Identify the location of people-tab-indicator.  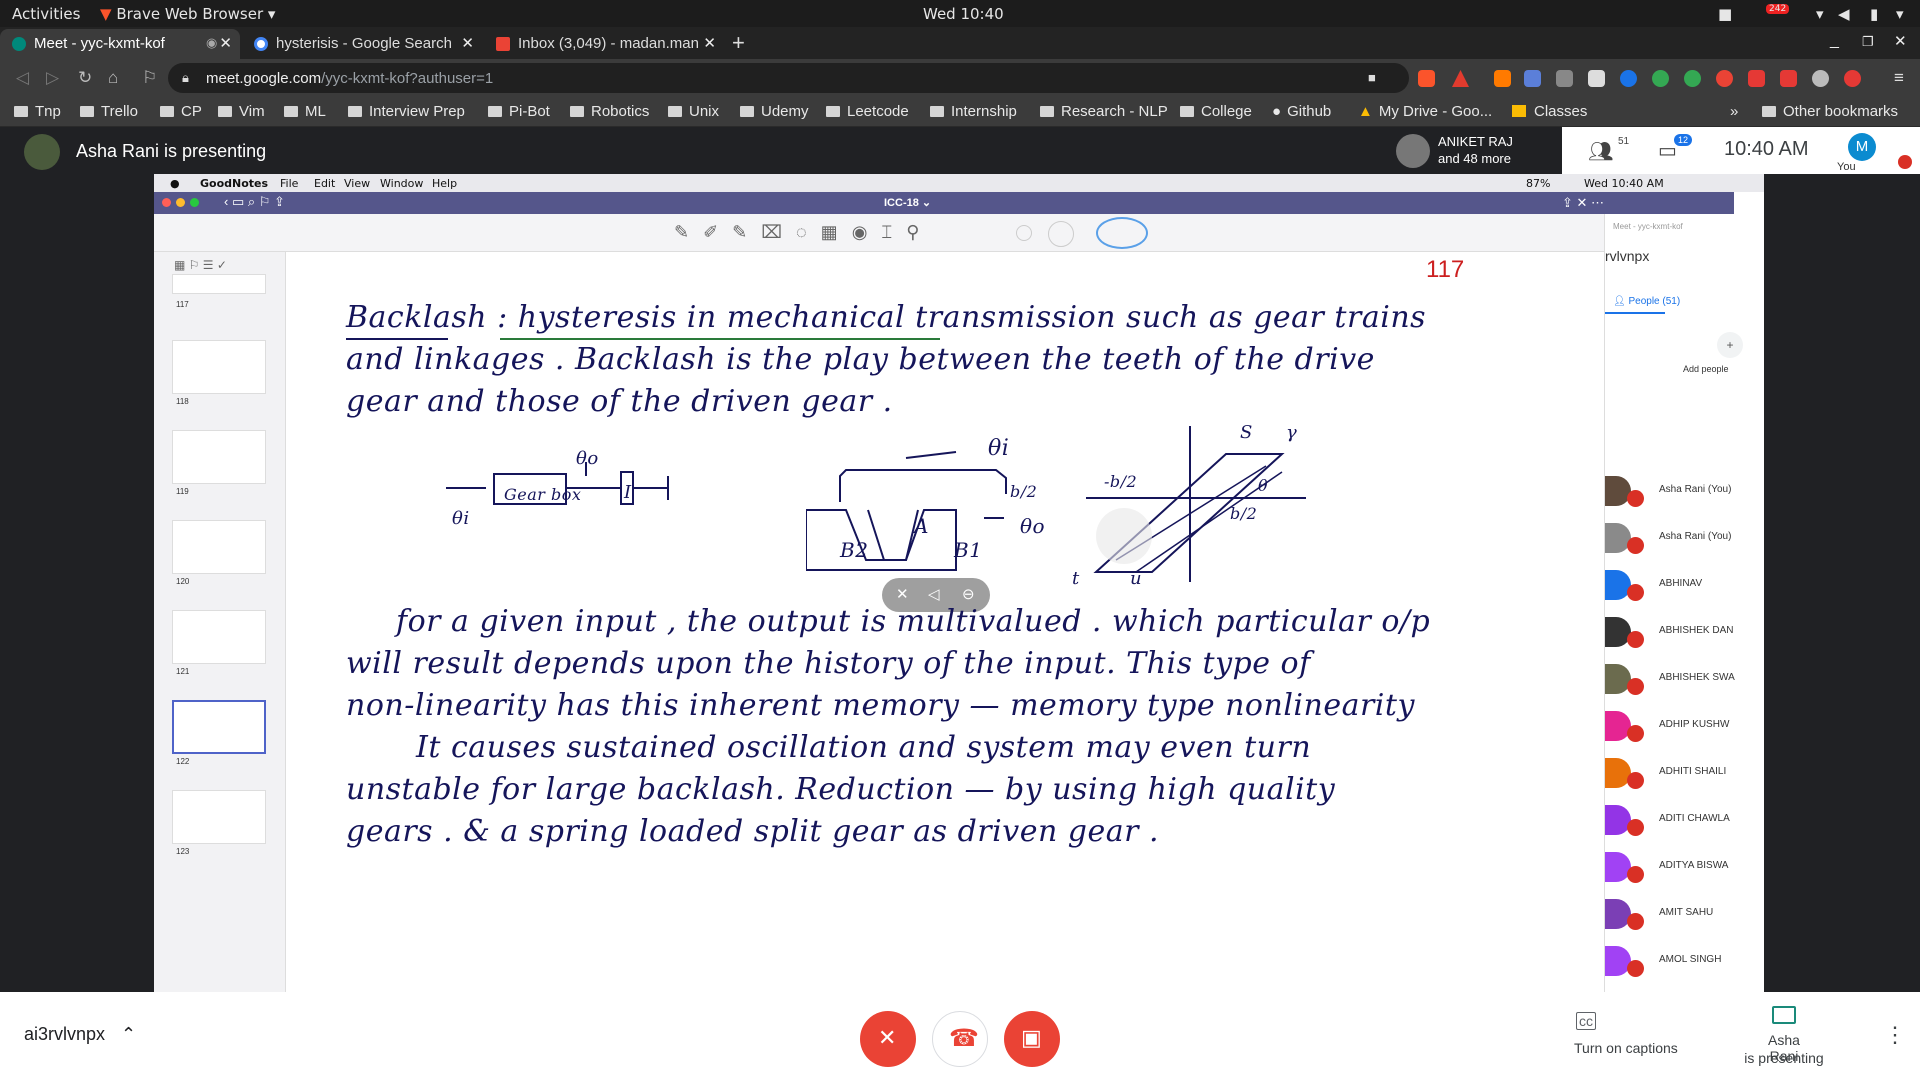
(1635, 313).